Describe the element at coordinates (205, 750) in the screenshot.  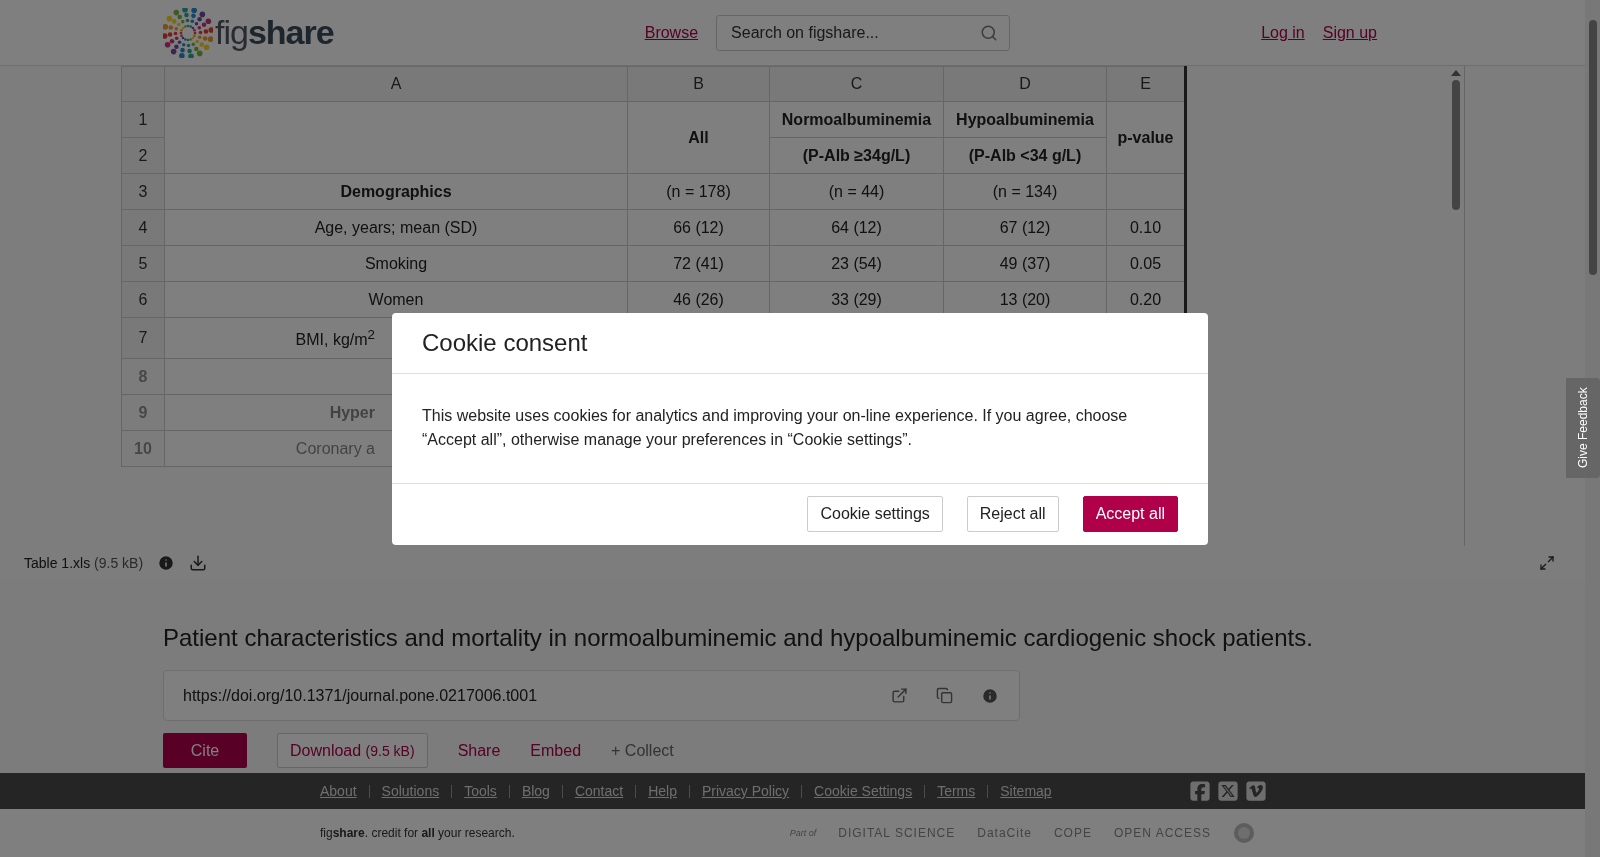
I see `cite-button: Cite` at that location.